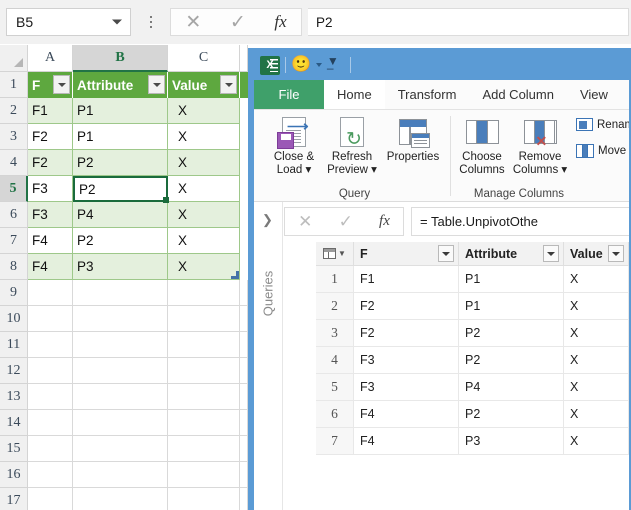 This screenshot has width=631, height=510. What do you see at coordinates (244, 499) in the screenshot?
I see `cell-d17` at bounding box center [244, 499].